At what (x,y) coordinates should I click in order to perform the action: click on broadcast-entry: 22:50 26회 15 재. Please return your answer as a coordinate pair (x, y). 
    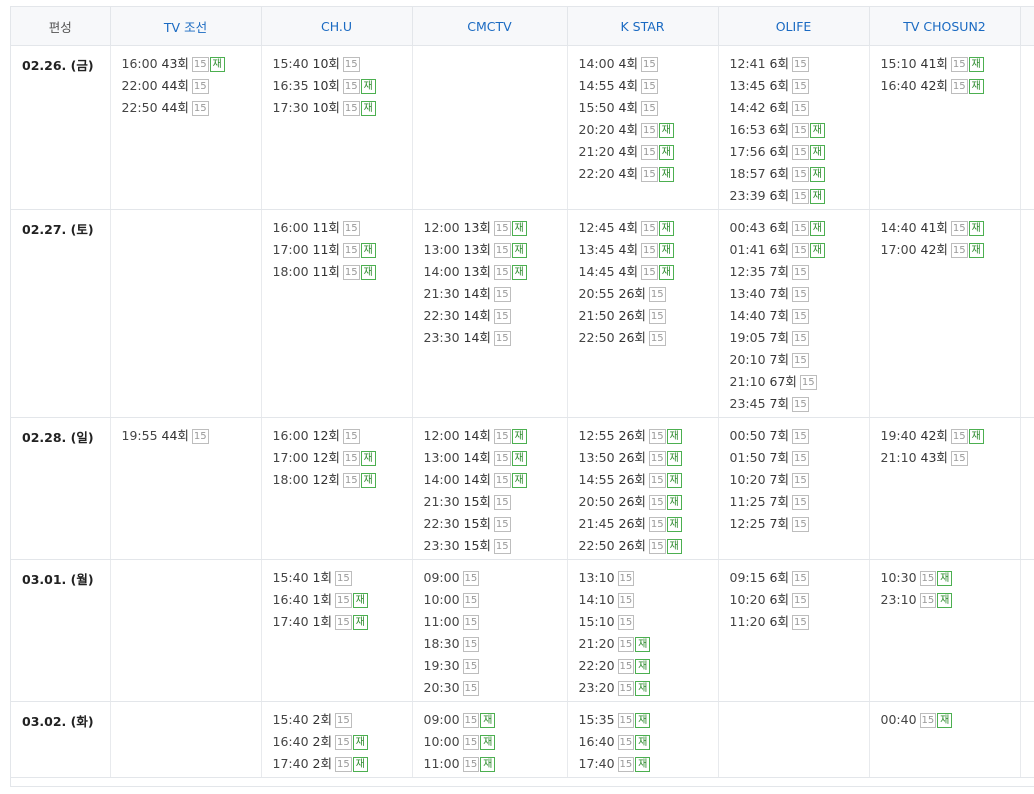
    Looking at the image, I should click on (648, 548).